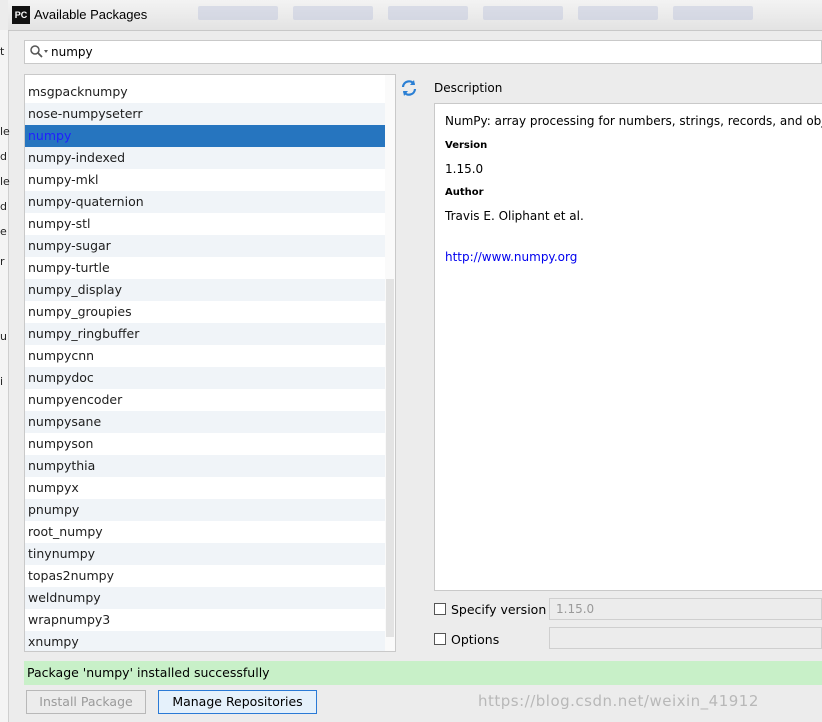  What do you see at coordinates (205, 334) in the screenshot?
I see `list-item: numpy_ringbuffer` at bounding box center [205, 334].